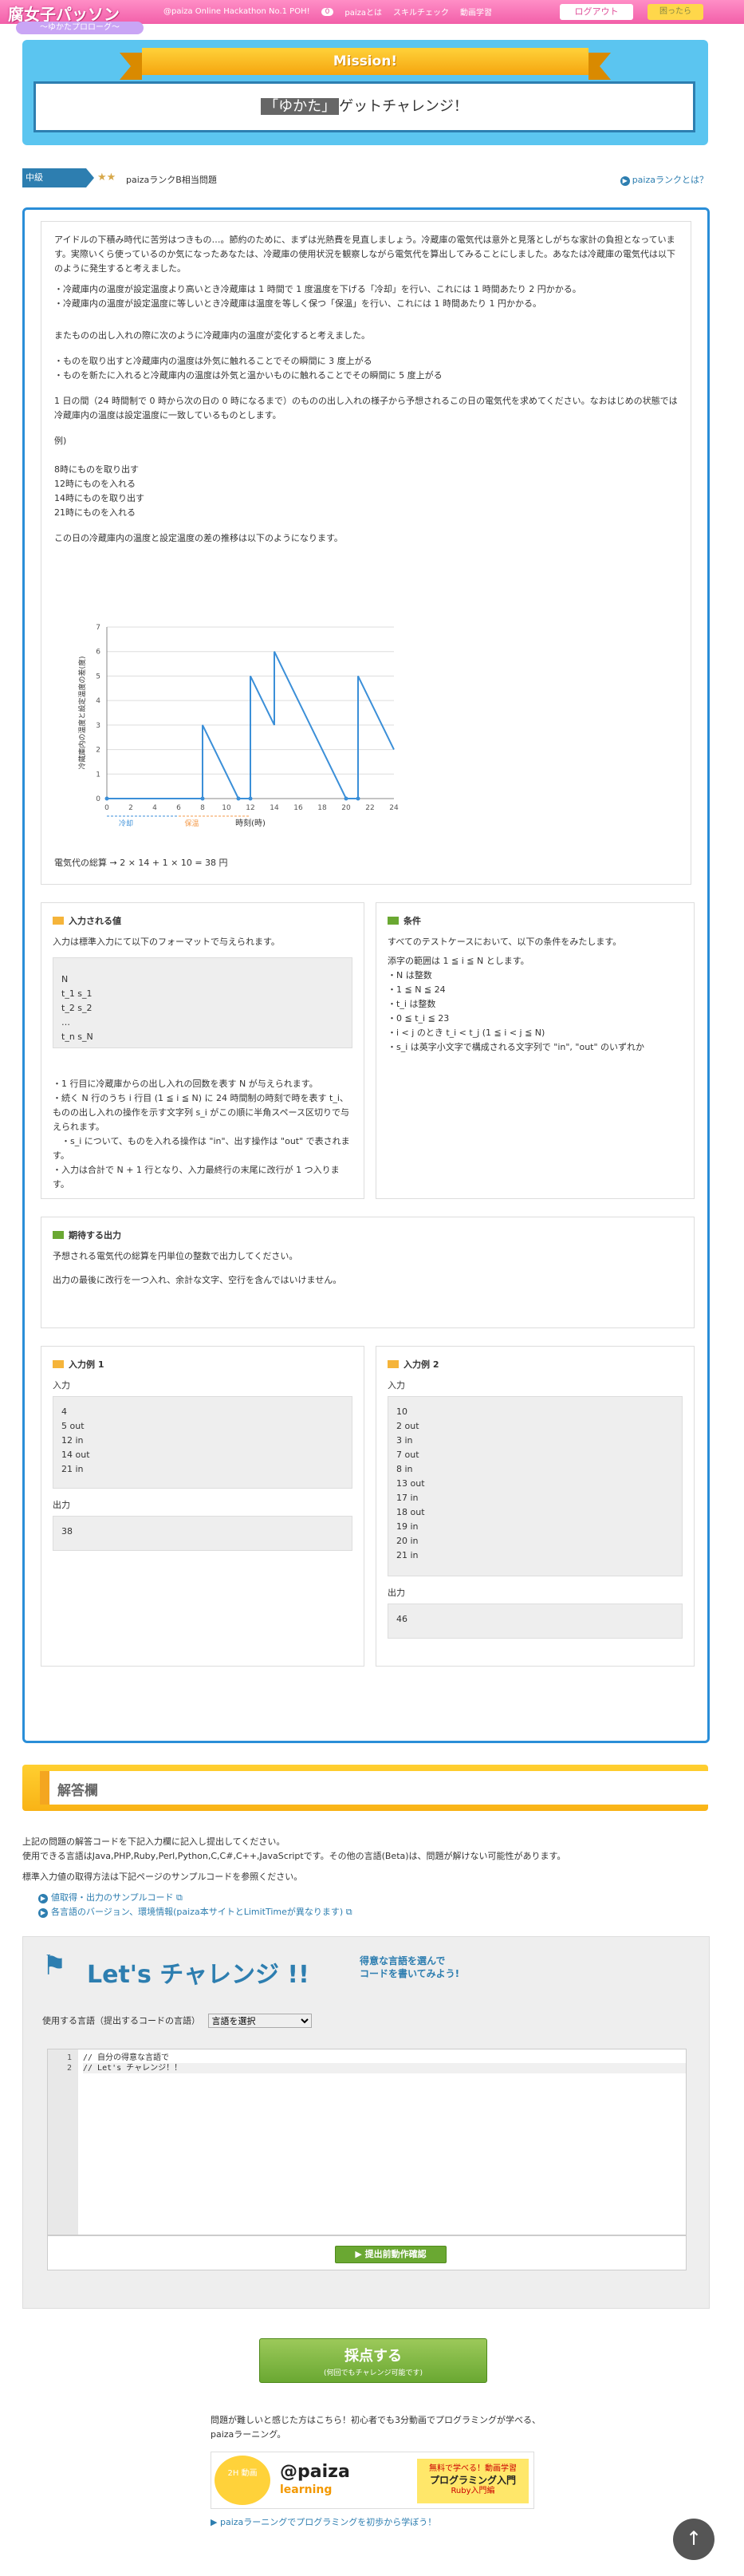 The height and width of the screenshot is (2576, 744). What do you see at coordinates (237, 12) in the screenshot?
I see `nav-poh: @paiza Online Hackathon No.1 POH!` at bounding box center [237, 12].